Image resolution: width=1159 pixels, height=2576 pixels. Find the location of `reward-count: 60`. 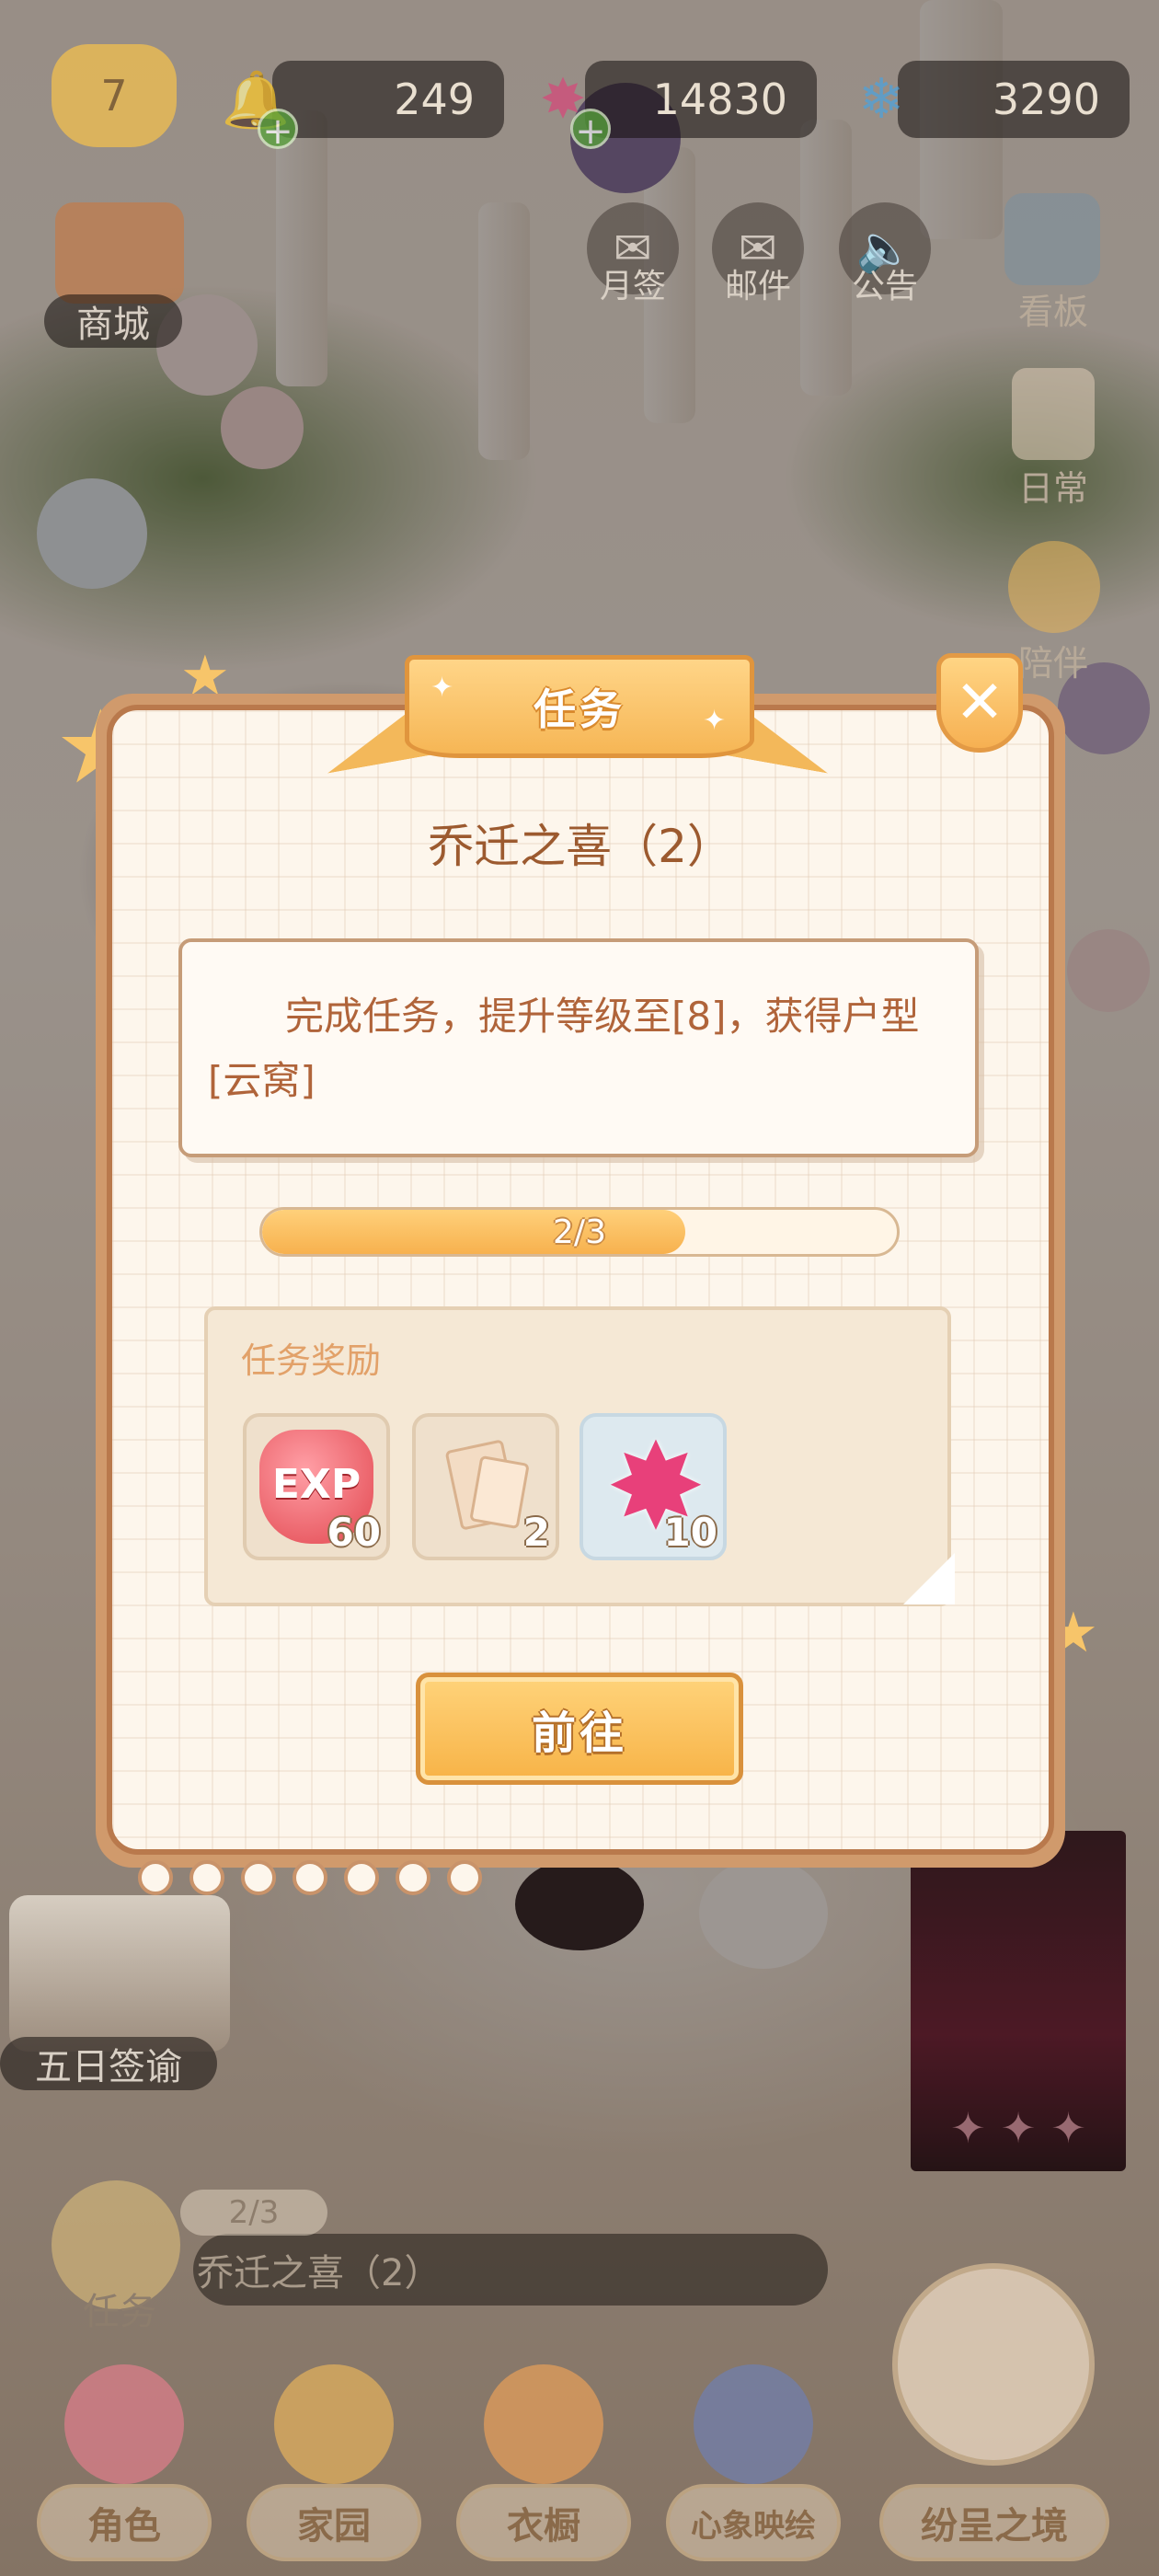

reward-count: 60 is located at coordinates (354, 1532).